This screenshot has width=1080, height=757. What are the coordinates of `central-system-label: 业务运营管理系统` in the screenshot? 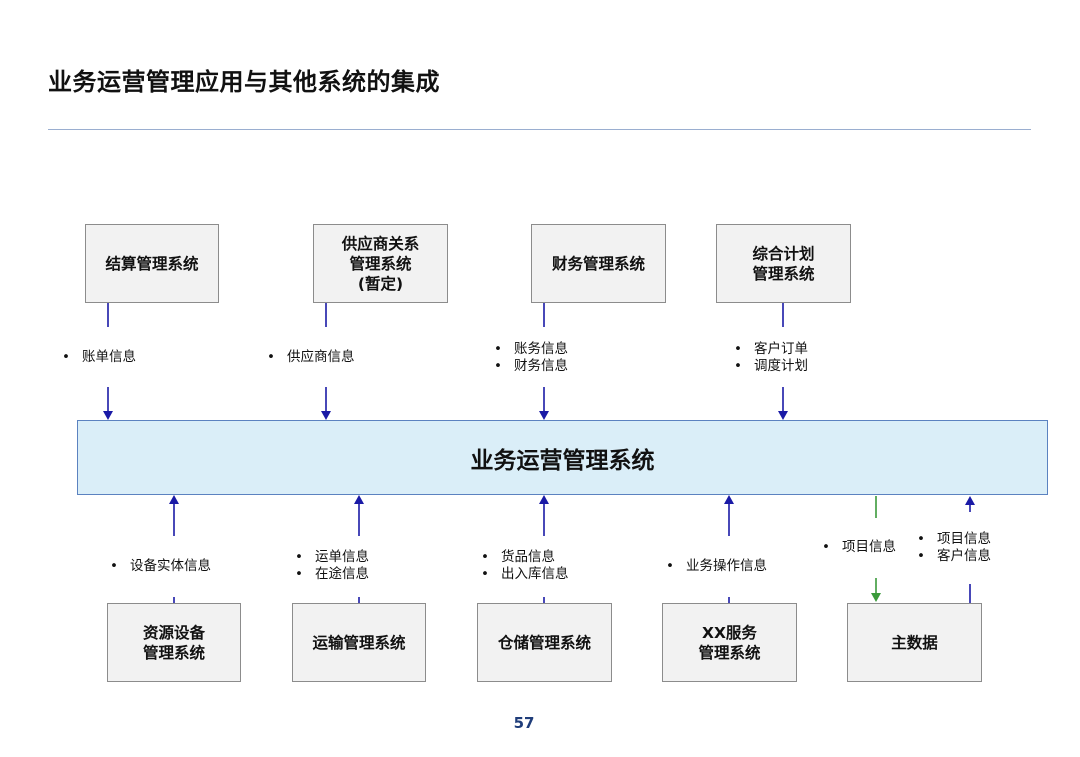 It's located at (562, 460).